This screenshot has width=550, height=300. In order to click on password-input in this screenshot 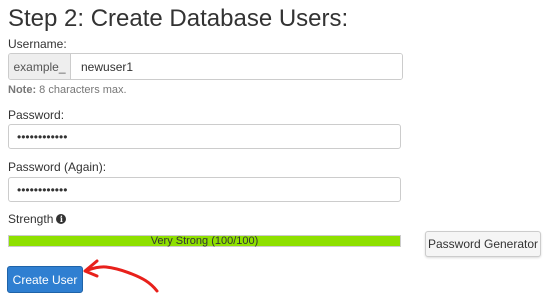, I will do `click(204, 136)`.